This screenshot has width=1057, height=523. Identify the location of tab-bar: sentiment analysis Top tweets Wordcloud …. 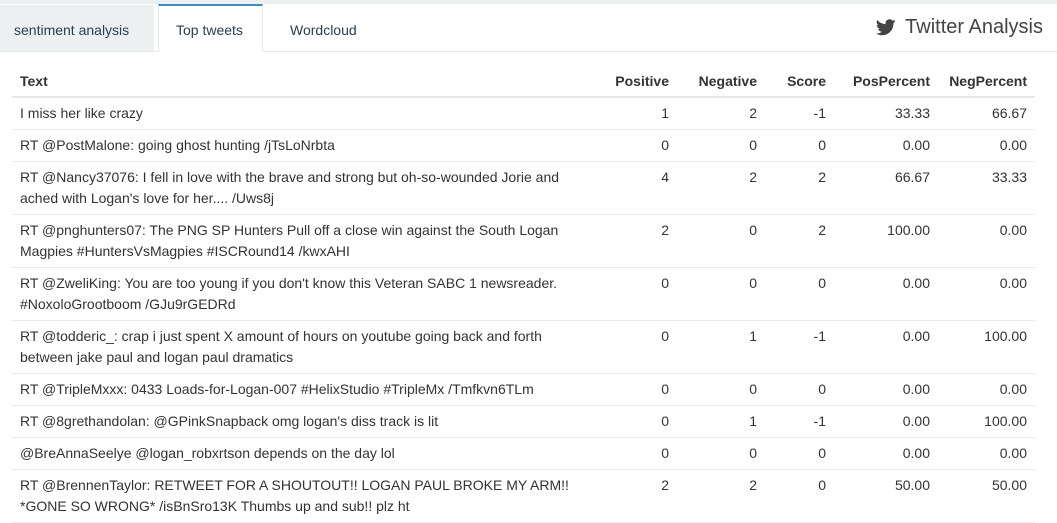
(528, 28).